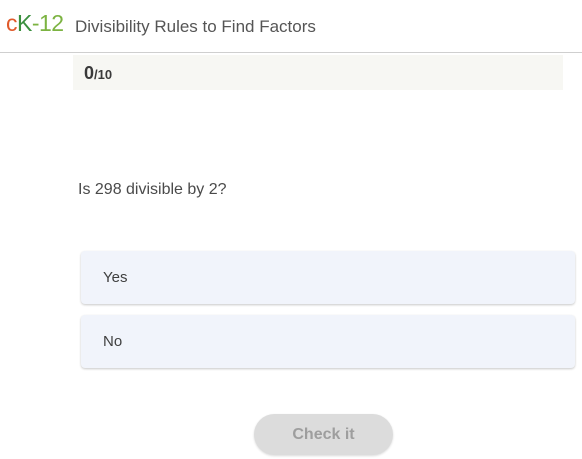  I want to click on check-it-button: Check it, so click(323, 434).